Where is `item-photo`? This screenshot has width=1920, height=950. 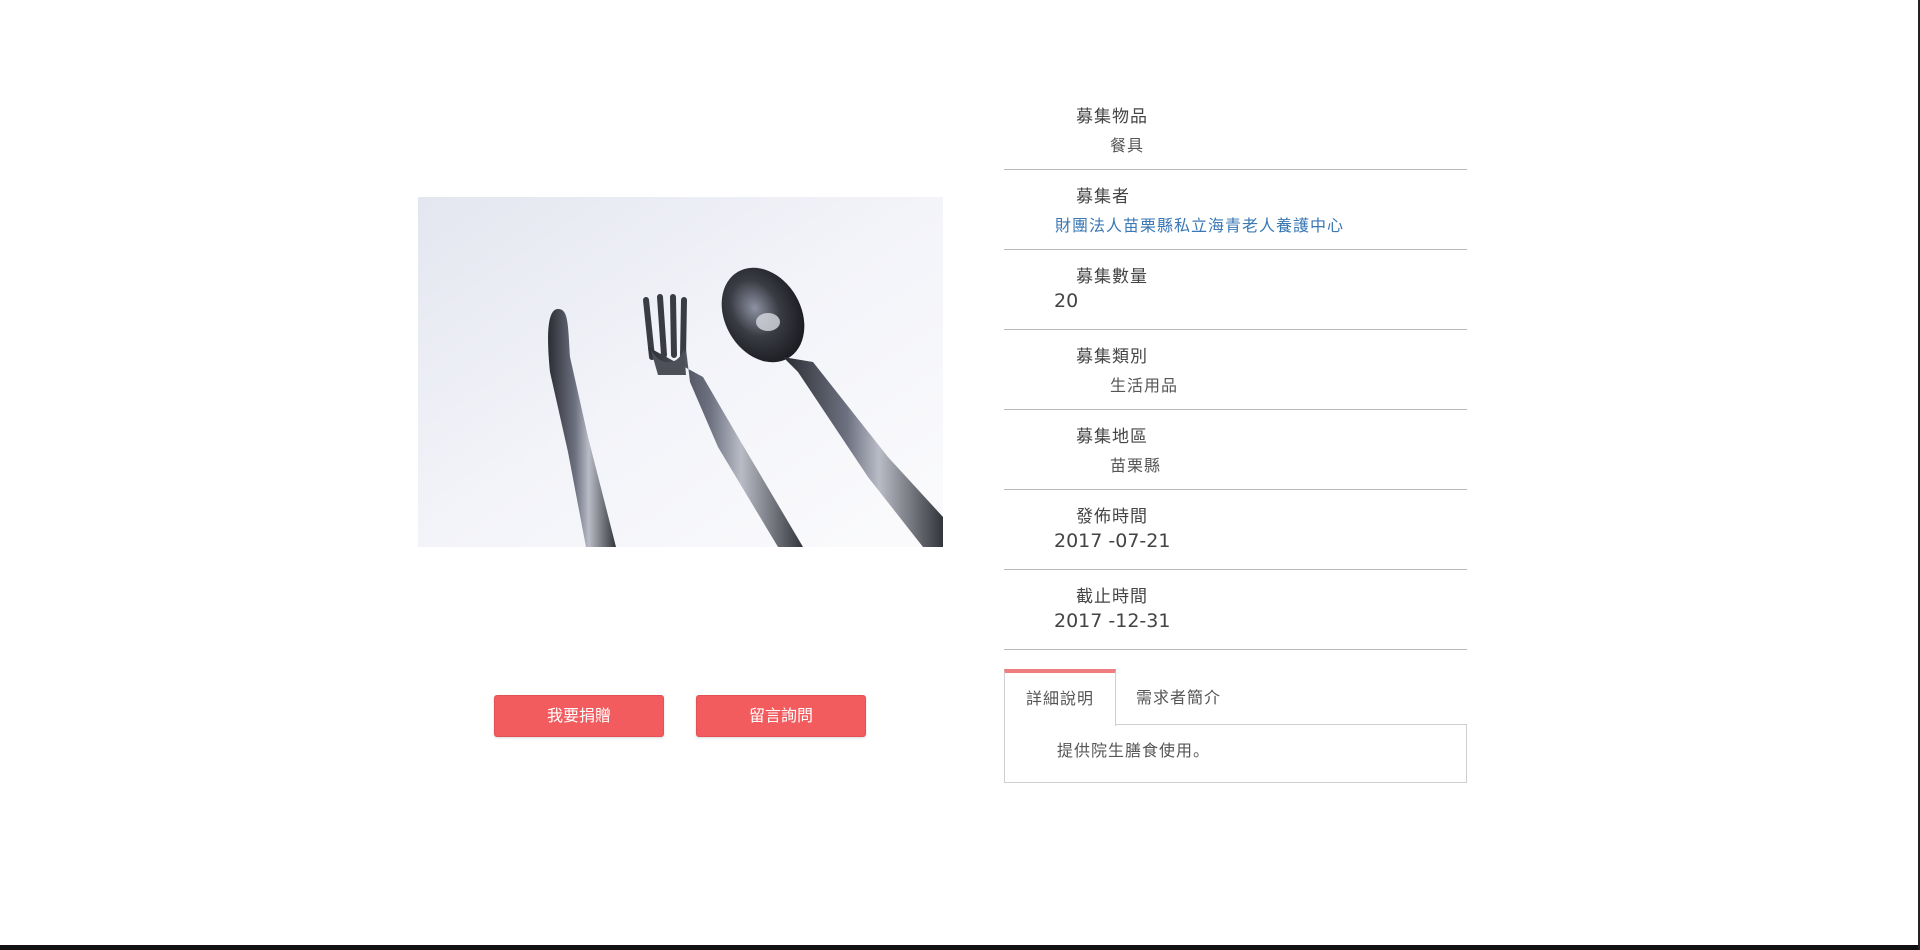 item-photo is located at coordinates (680, 372).